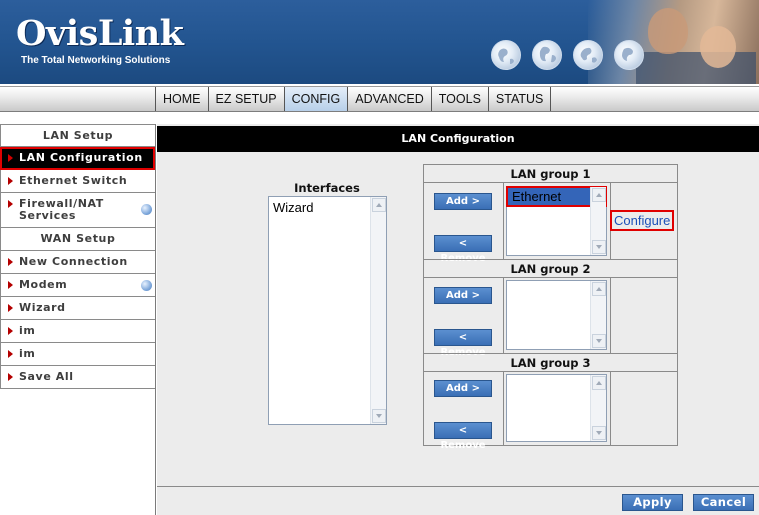 The height and width of the screenshot is (515, 759). Describe the element at coordinates (556, 221) in the screenshot. I see `lan-group-1-listbox: Ethernet` at that location.